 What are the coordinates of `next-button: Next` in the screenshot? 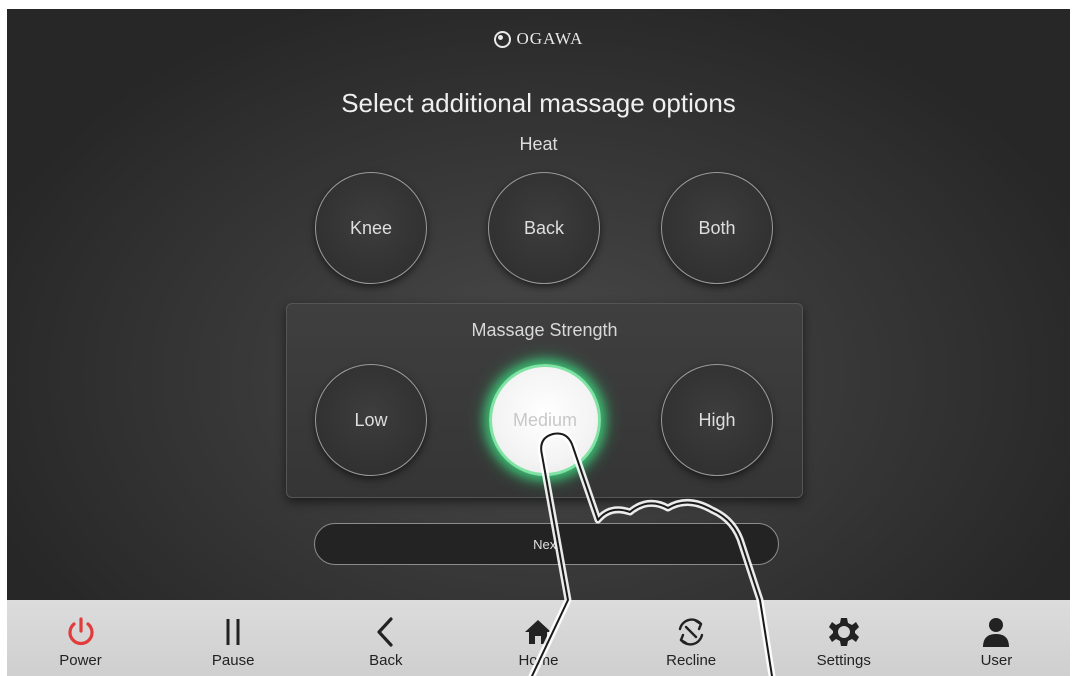 It's located at (546, 544).